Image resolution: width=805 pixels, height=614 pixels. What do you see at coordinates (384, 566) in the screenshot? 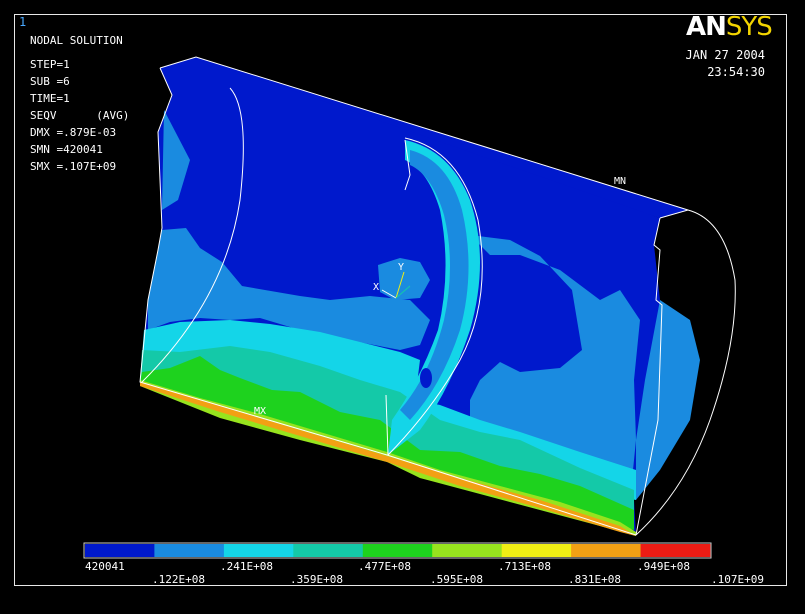
I see `legend-label-top-2: .477E+08` at bounding box center [384, 566].